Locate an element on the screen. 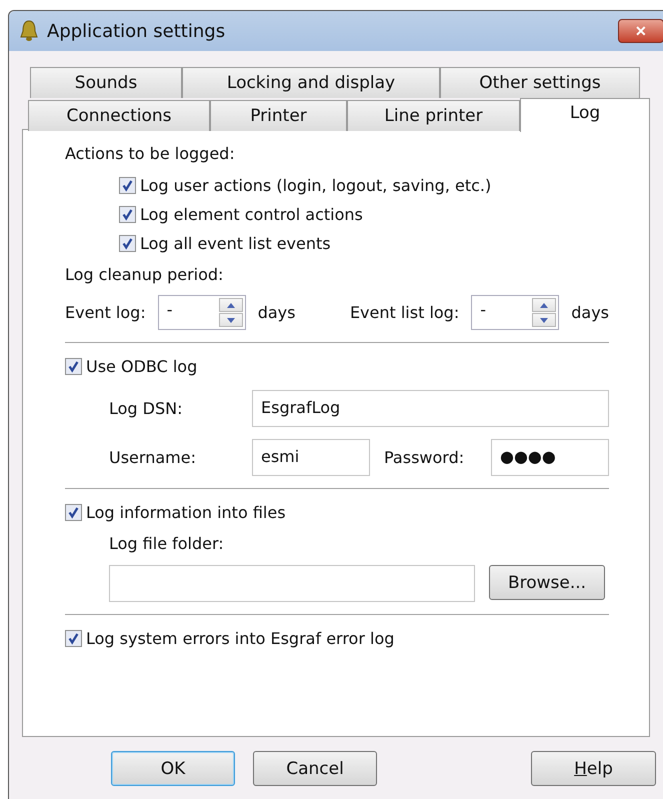 This screenshot has width=663, height=799. window-title: Application settings is located at coordinates (136, 31).